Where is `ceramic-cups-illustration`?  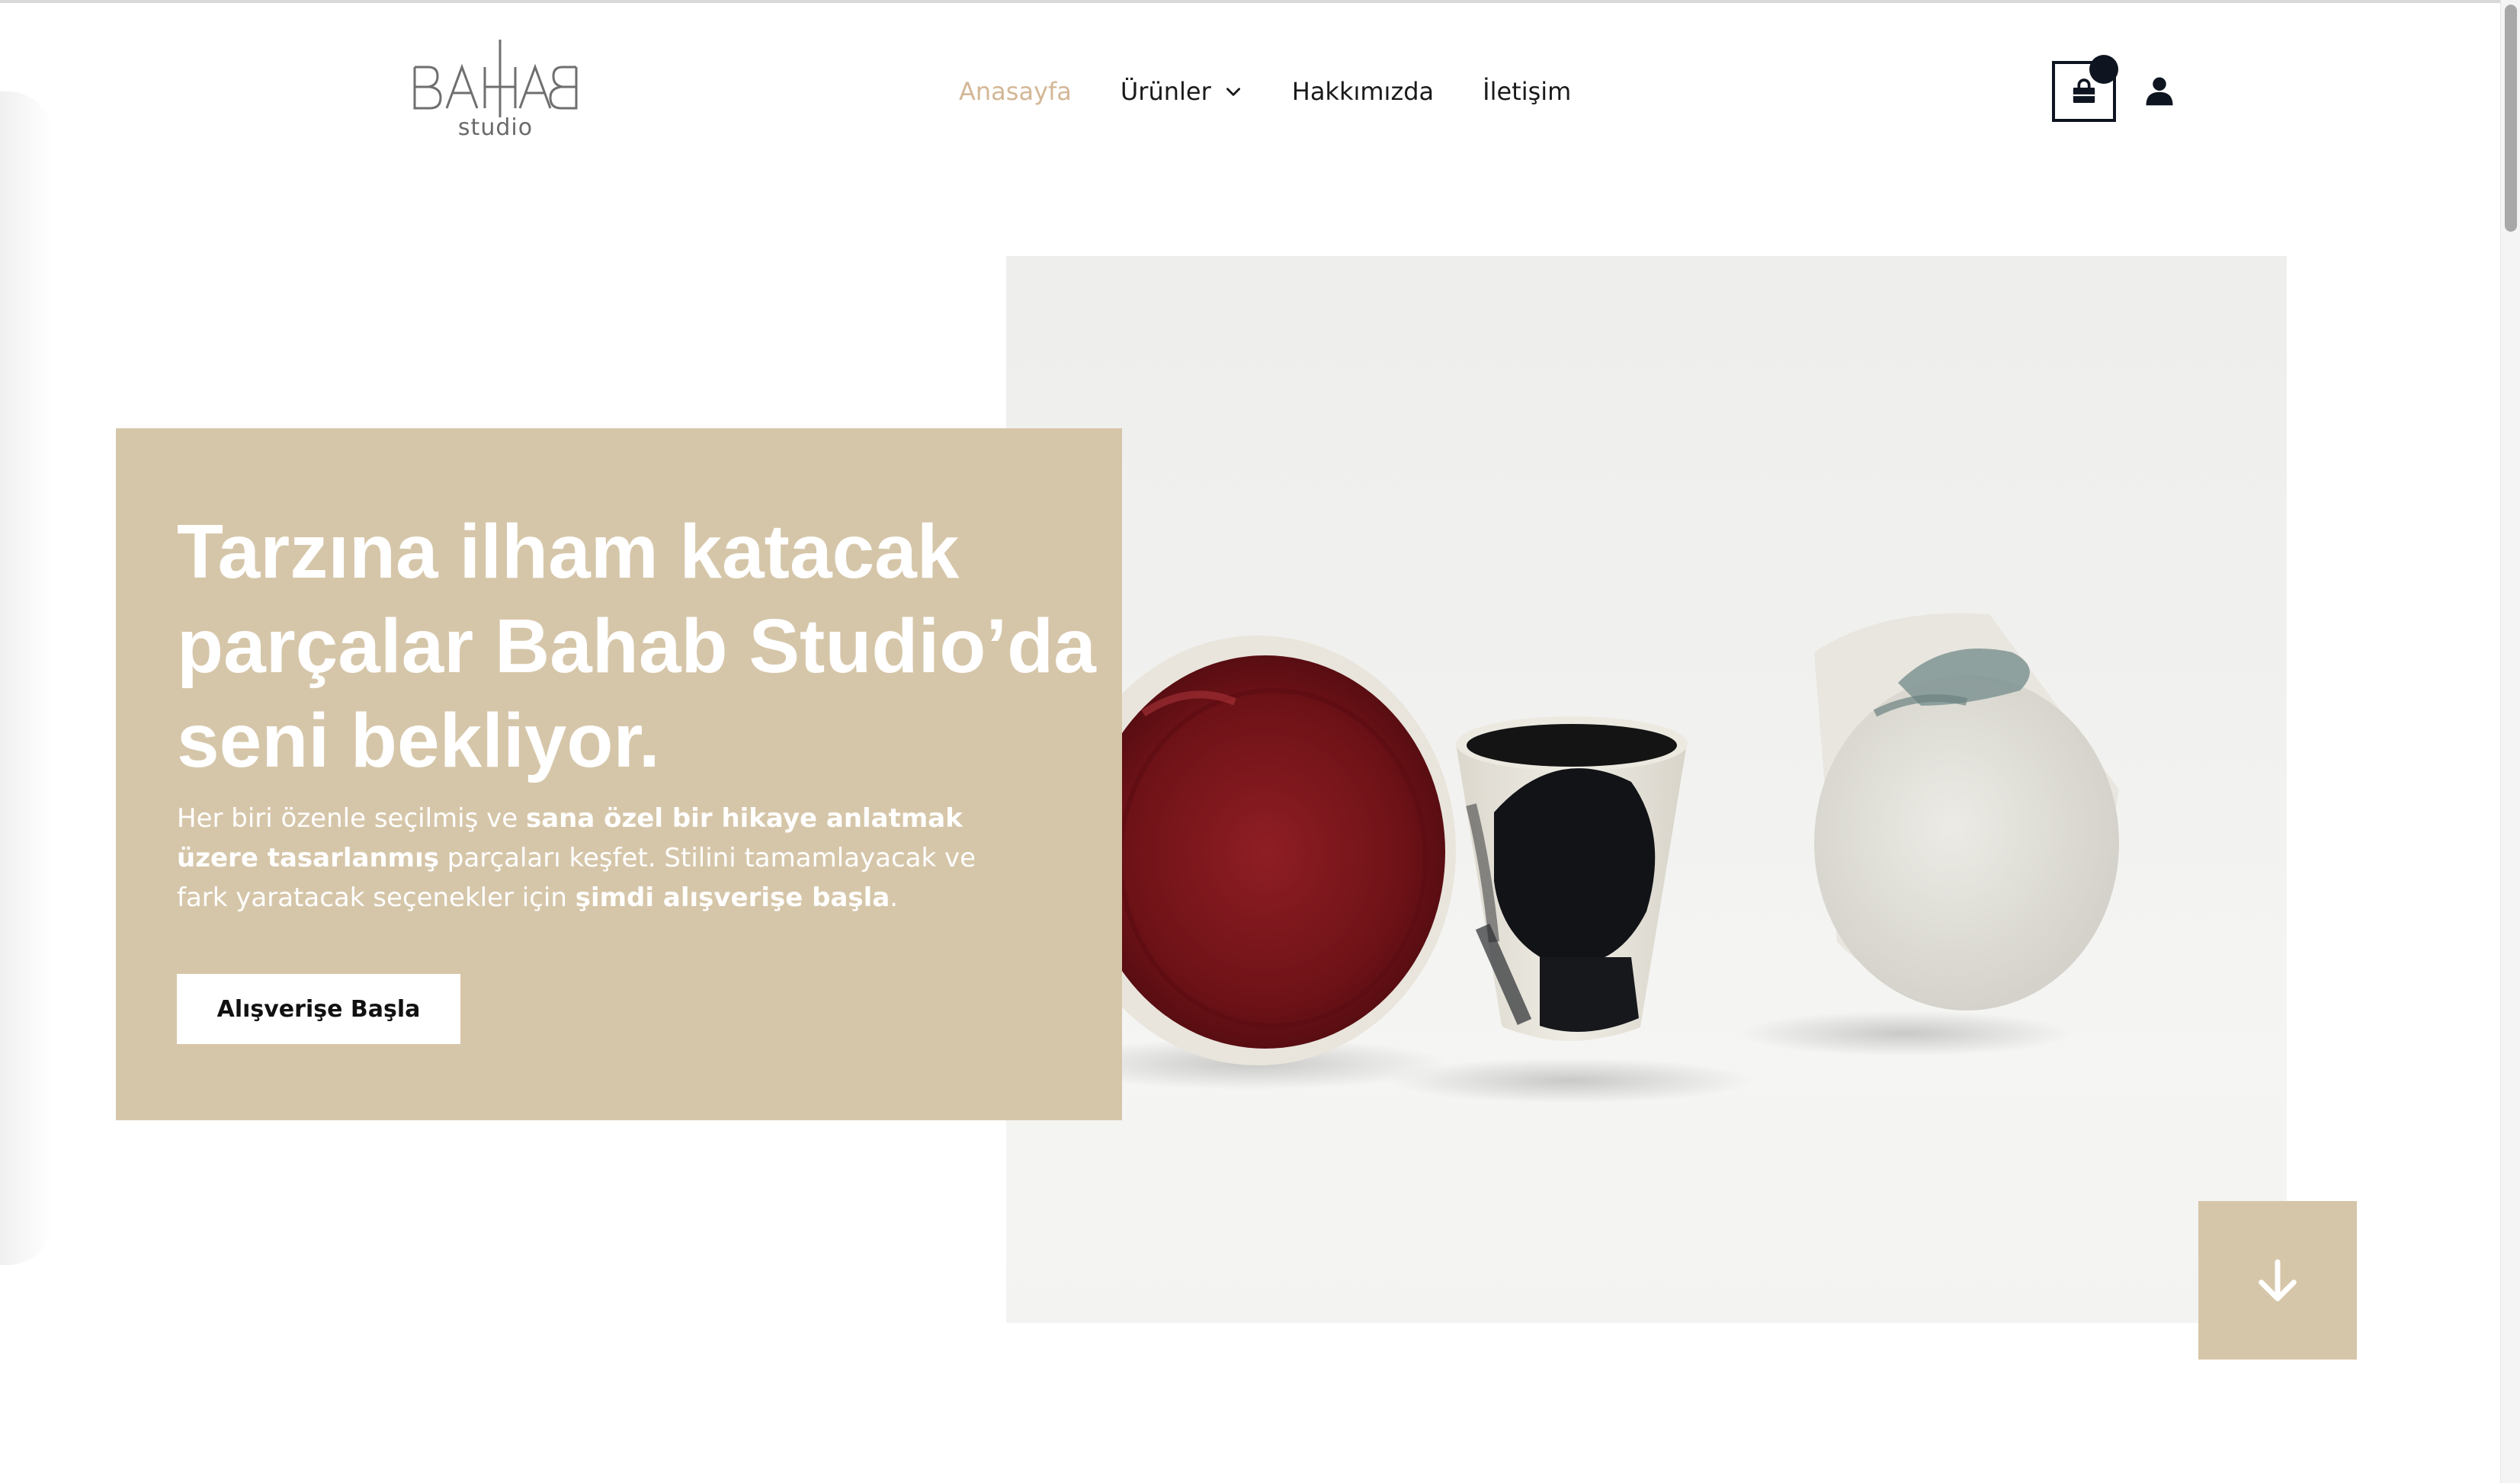
ceramic-cups-illustration is located at coordinates (1585, 858).